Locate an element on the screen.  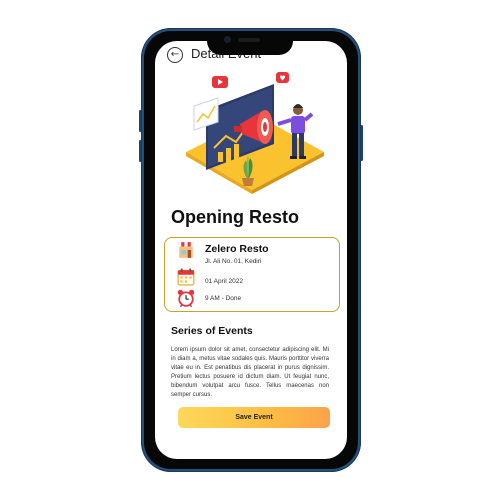
arrow-left-icon: ← is located at coordinates (175, 54).